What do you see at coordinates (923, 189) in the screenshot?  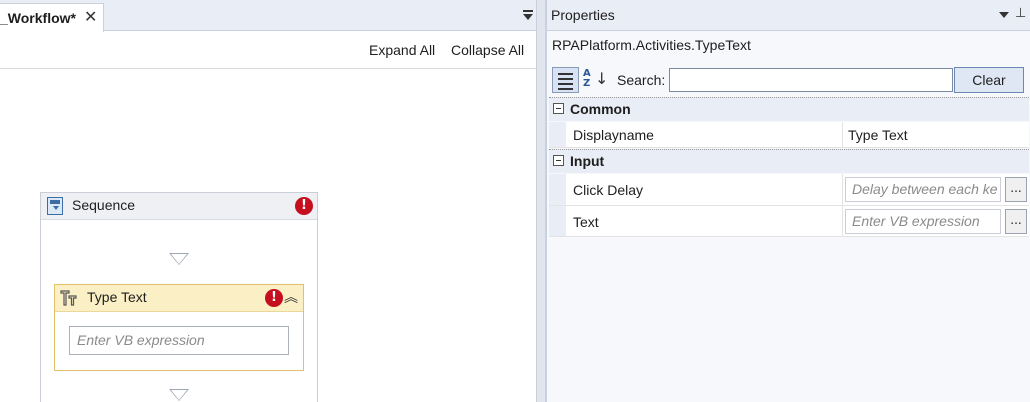 I see `click-delay-input: Delay between each ke` at bounding box center [923, 189].